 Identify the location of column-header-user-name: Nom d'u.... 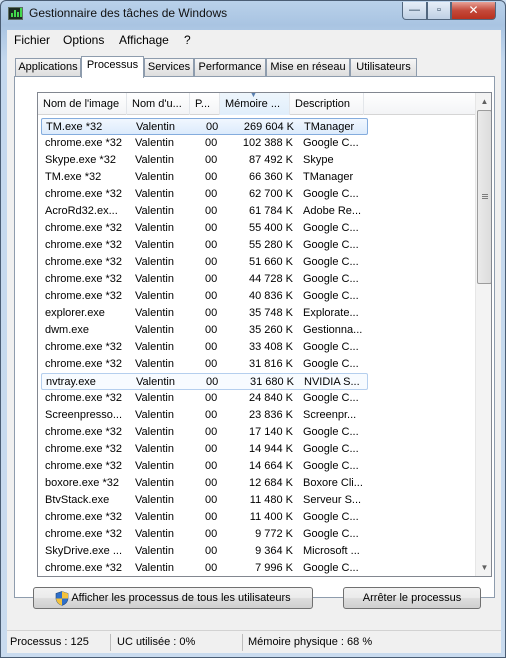
(158, 104).